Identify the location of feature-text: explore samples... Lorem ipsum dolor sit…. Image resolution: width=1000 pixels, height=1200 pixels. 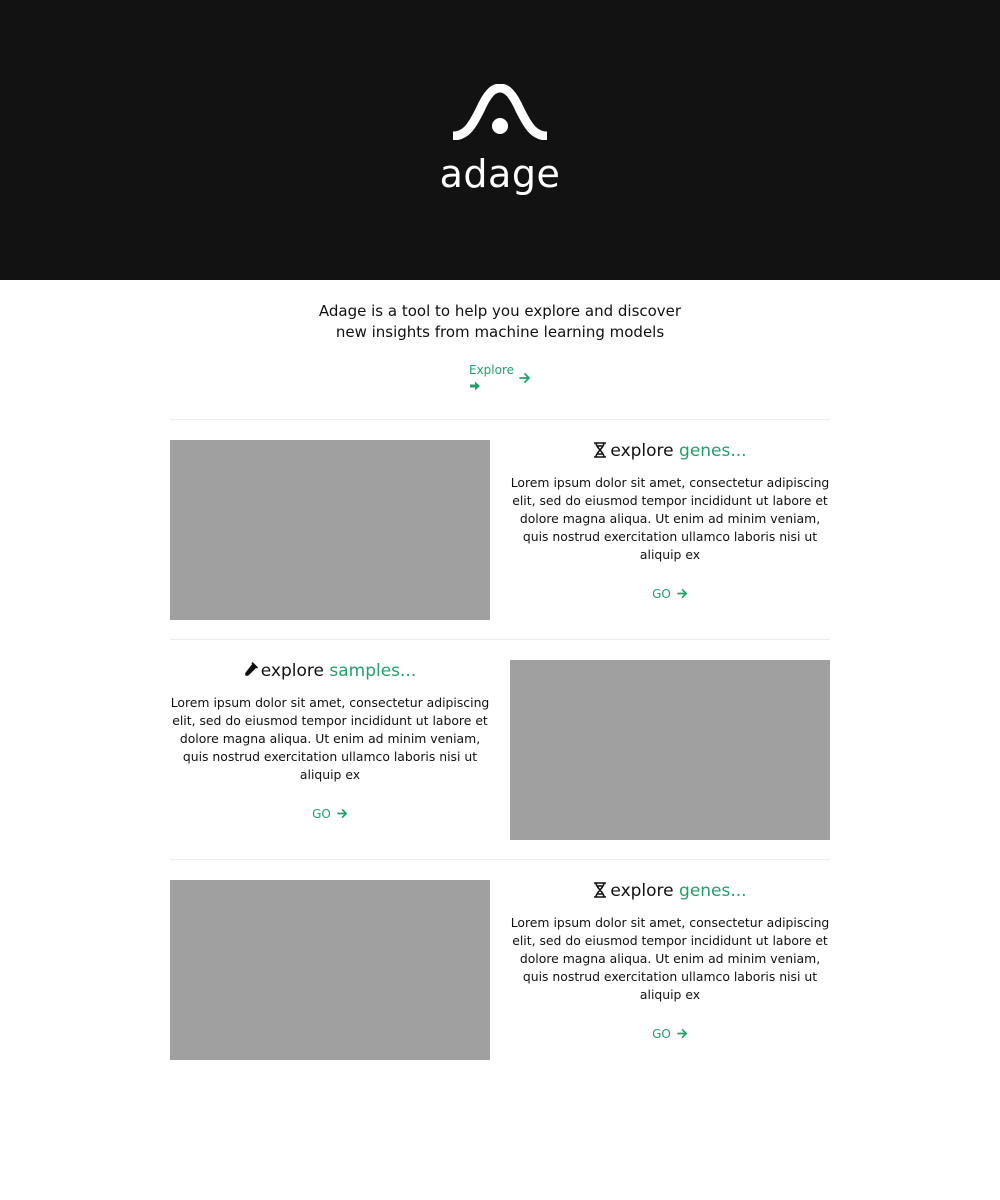
(330, 750).